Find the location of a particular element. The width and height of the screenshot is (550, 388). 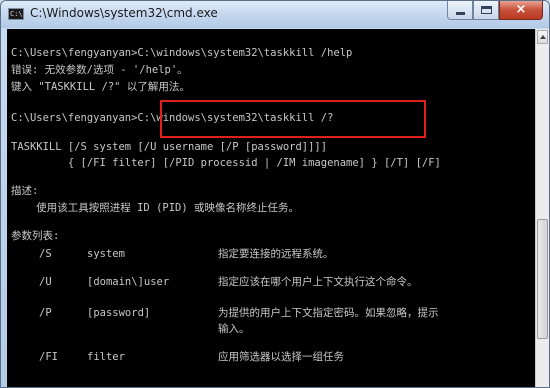

param-desc: 指定应该在哪个用户上下文执行这个命令。 is located at coordinates (318, 282).